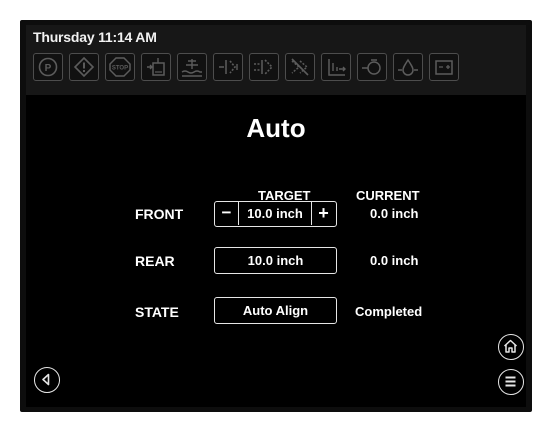  I want to click on oil-pressure-icon, so click(408, 67).